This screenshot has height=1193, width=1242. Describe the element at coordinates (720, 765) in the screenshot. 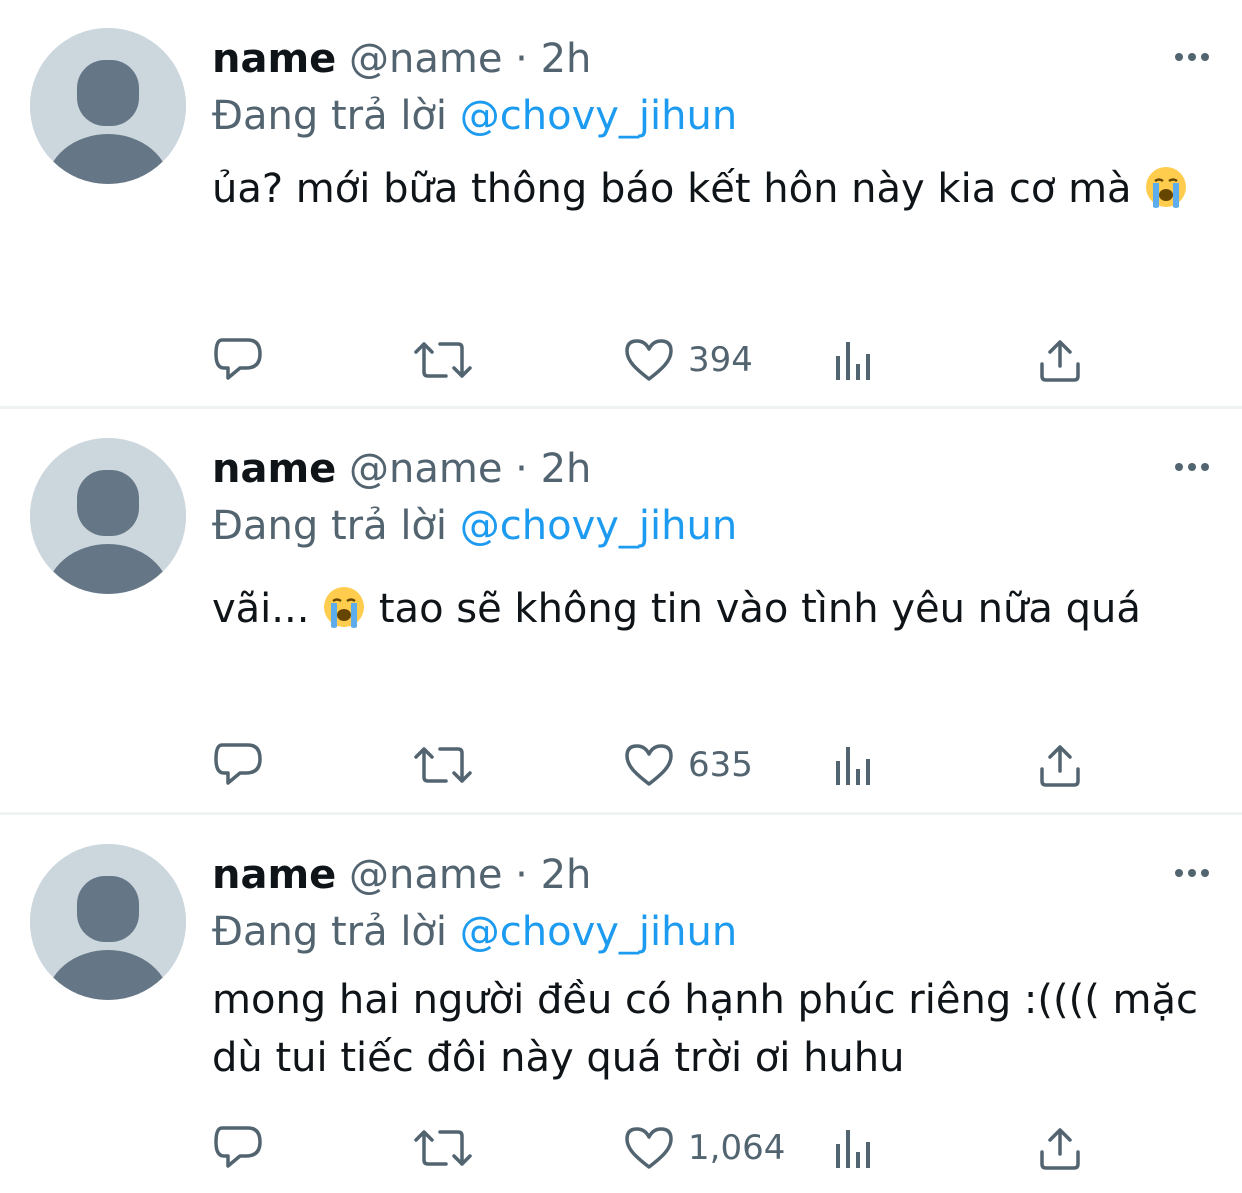

I see `like-count: 635` at that location.